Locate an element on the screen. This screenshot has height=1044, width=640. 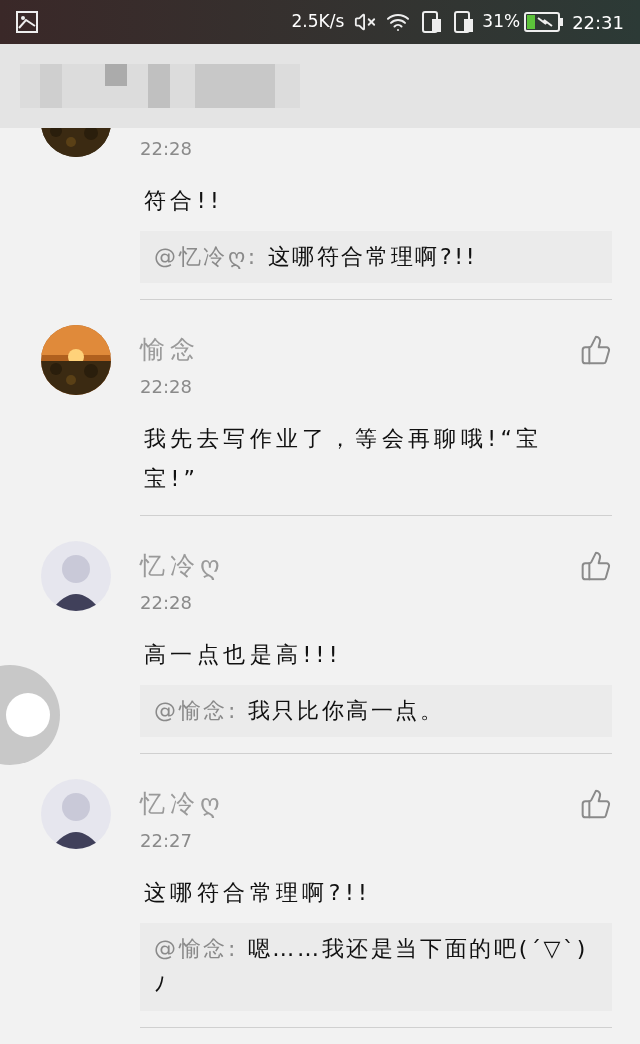
comment-text: 高一点也是高!!! is located at coordinates (243, 655).